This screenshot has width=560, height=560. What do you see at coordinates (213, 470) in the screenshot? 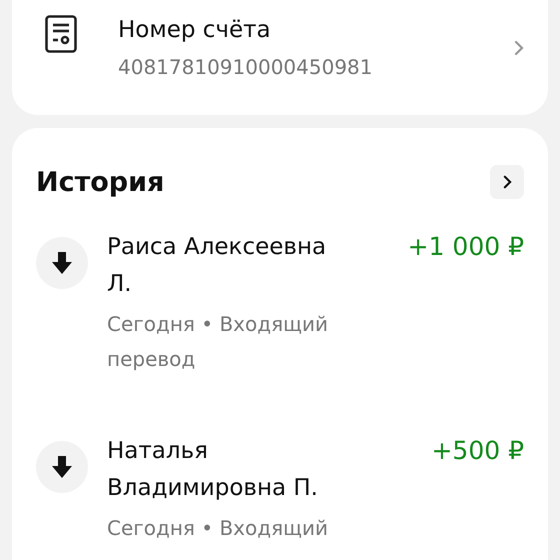
I see `sender-name: Наталья Владимировна П.` at bounding box center [213, 470].